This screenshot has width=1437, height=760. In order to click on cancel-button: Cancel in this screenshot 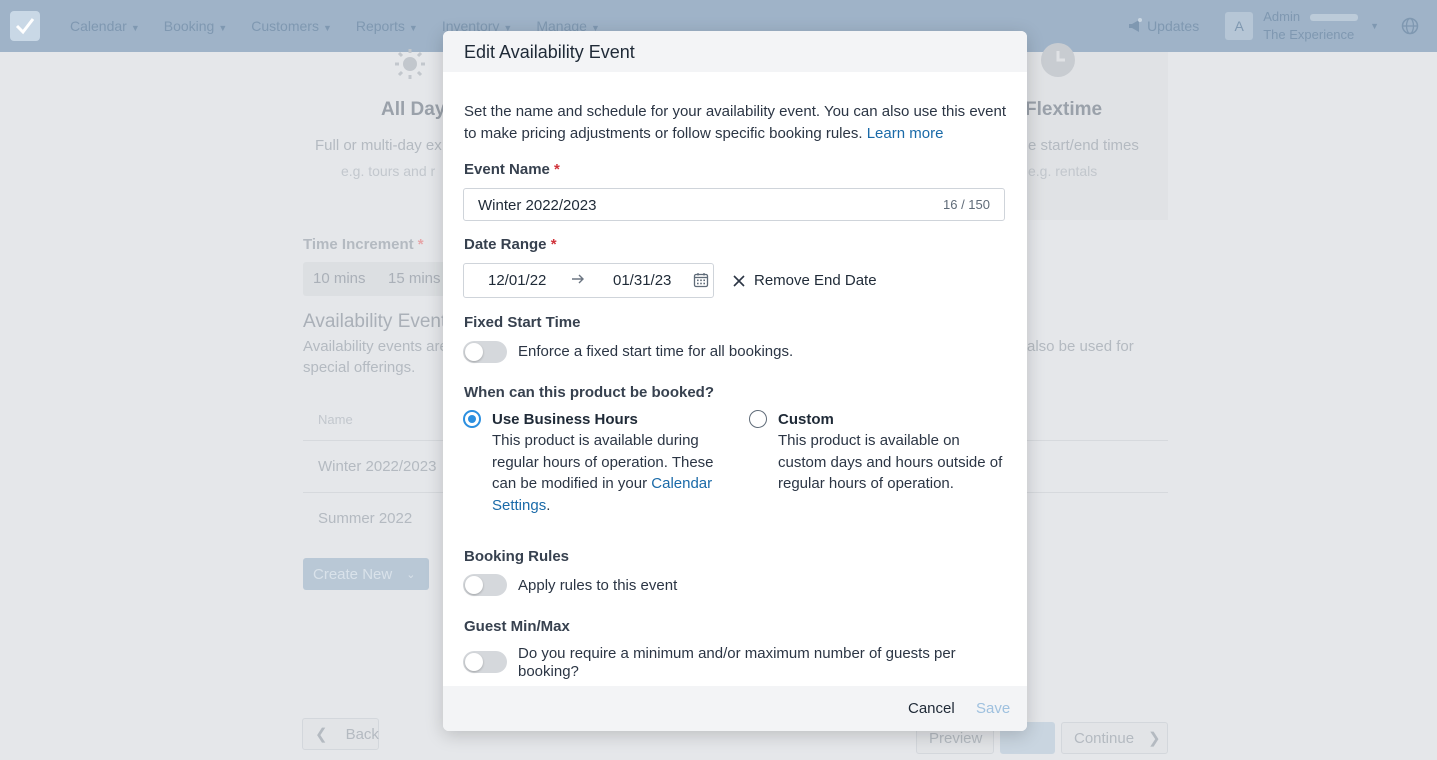, I will do `click(931, 708)`.